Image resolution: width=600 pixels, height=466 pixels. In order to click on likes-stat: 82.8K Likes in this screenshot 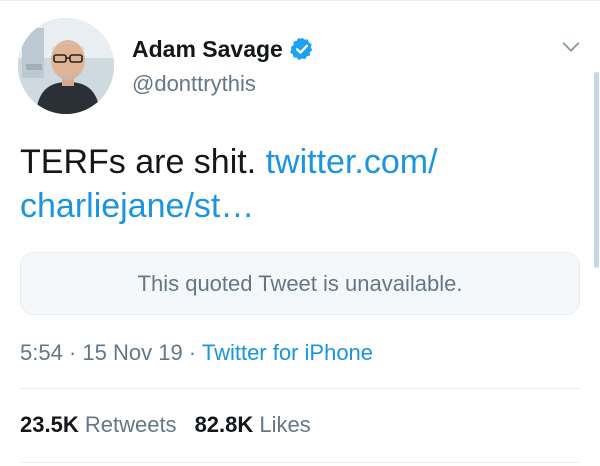, I will do `click(253, 424)`.